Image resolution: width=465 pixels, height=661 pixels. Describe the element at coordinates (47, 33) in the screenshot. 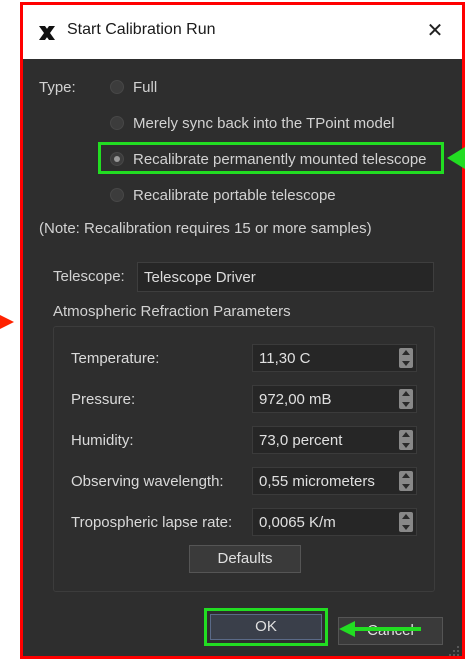

I see `app-logo-icon` at that location.